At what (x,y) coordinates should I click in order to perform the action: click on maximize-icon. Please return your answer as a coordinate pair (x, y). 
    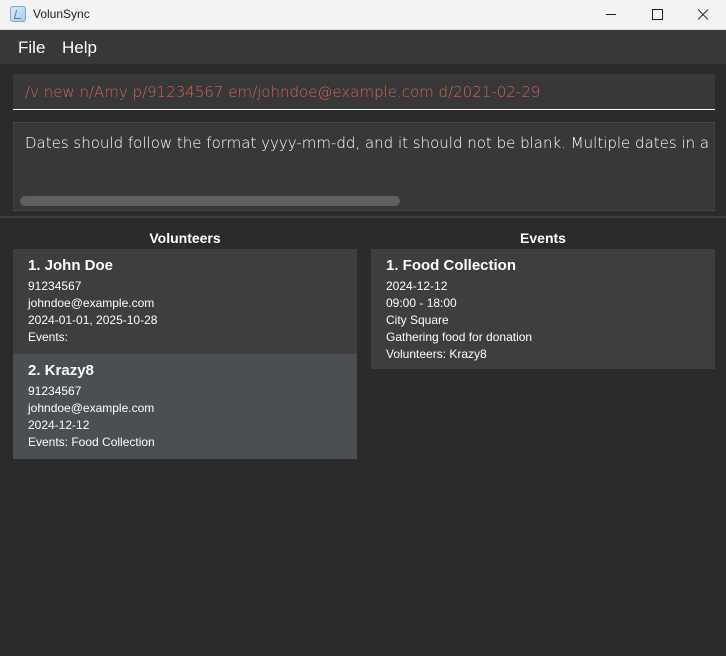
    Looking at the image, I should click on (657, 14).